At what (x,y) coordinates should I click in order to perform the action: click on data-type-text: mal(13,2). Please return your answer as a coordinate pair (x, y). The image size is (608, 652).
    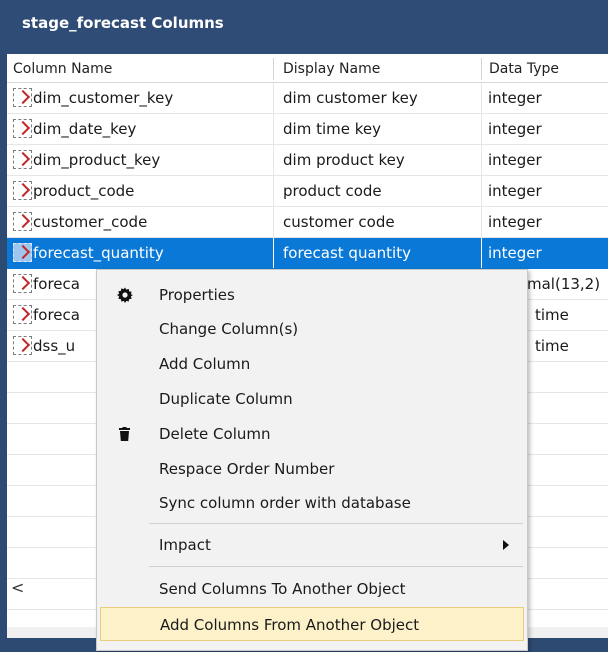
    Looking at the image, I should click on (564, 284).